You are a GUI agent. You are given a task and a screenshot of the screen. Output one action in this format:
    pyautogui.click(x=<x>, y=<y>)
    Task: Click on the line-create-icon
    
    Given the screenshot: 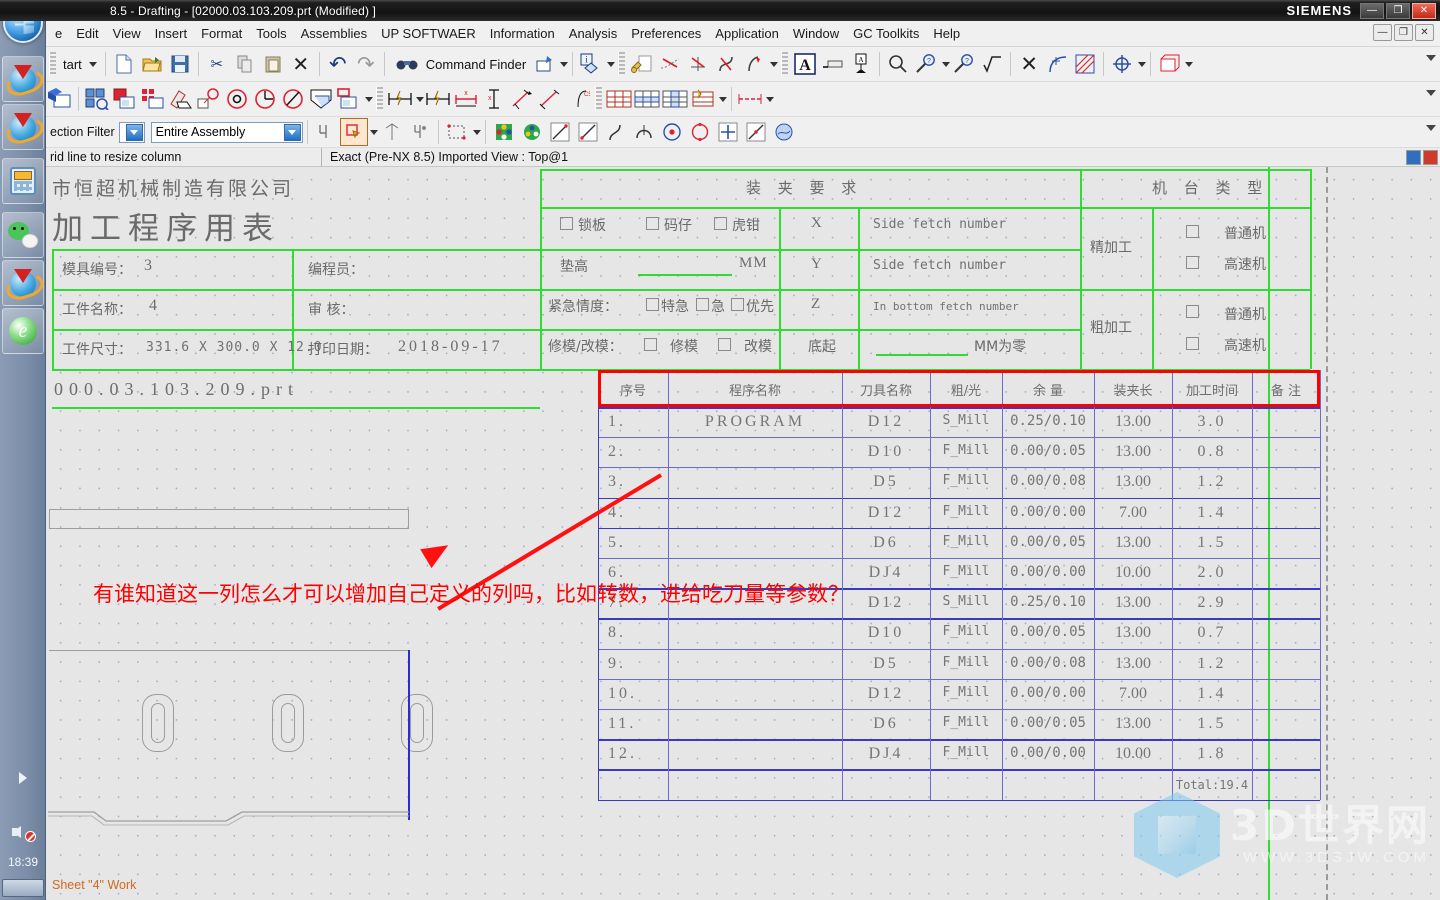 What is the action you would take?
    pyautogui.click(x=560, y=132)
    